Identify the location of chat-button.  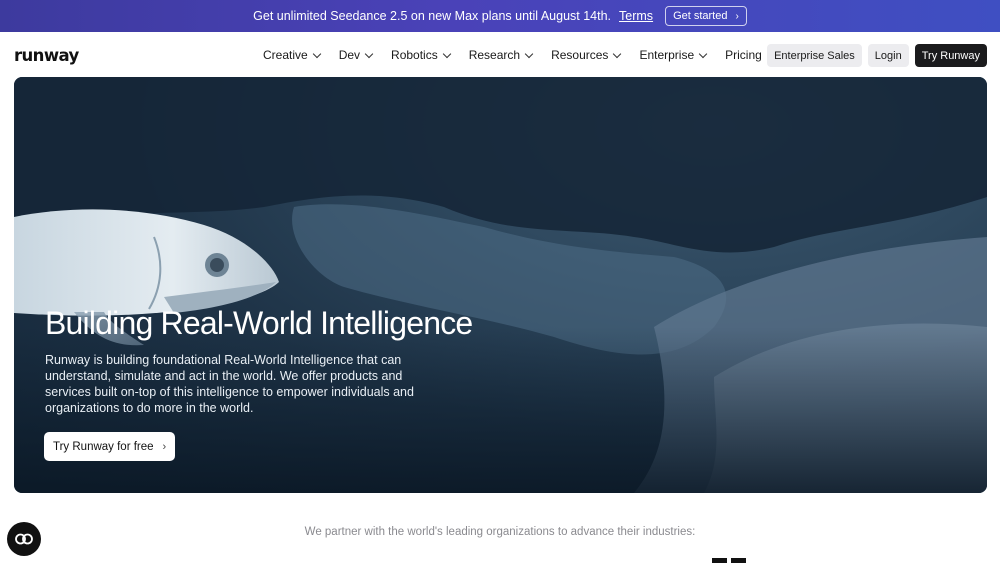
(24, 539).